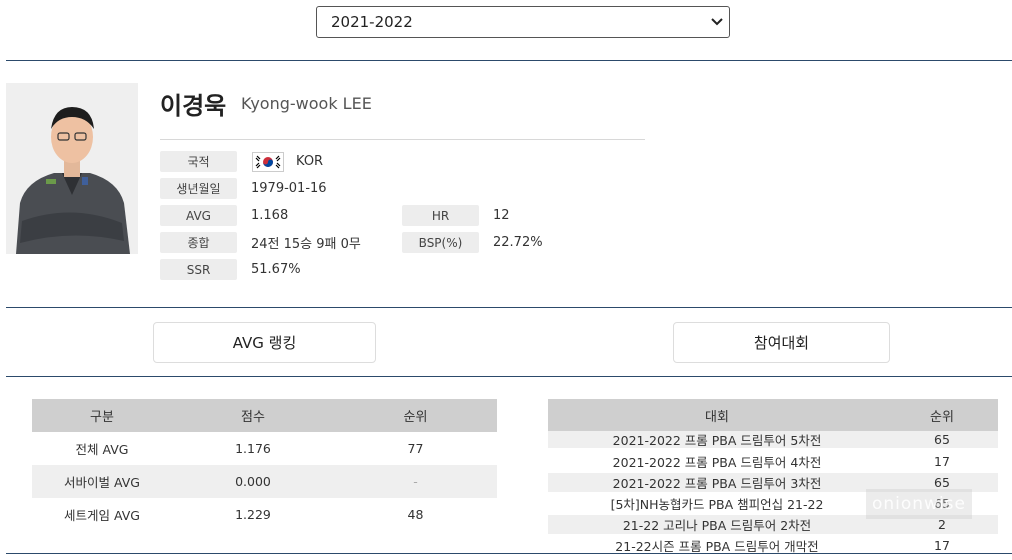  What do you see at coordinates (942, 439) in the screenshot?
I see `table-cell: 65` at bounding box center [942, 439].